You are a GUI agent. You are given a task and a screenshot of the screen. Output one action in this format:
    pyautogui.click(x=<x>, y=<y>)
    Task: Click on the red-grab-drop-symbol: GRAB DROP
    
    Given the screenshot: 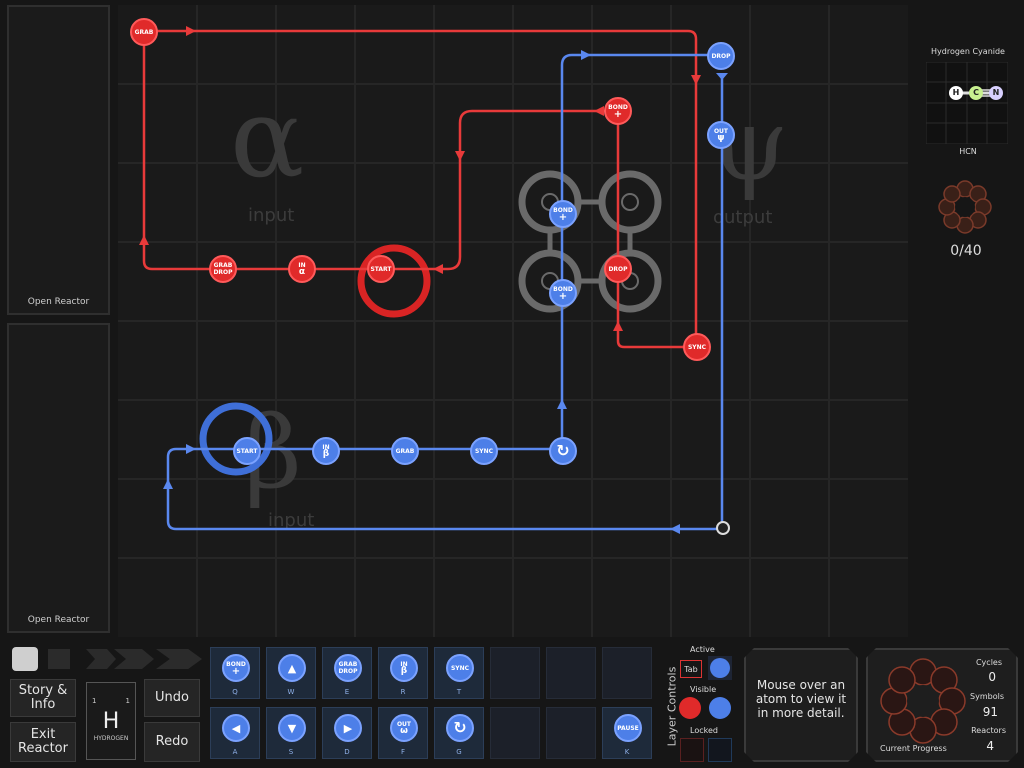 What is the action you would take?
    pyautogui.click(x=223, y=269)
    